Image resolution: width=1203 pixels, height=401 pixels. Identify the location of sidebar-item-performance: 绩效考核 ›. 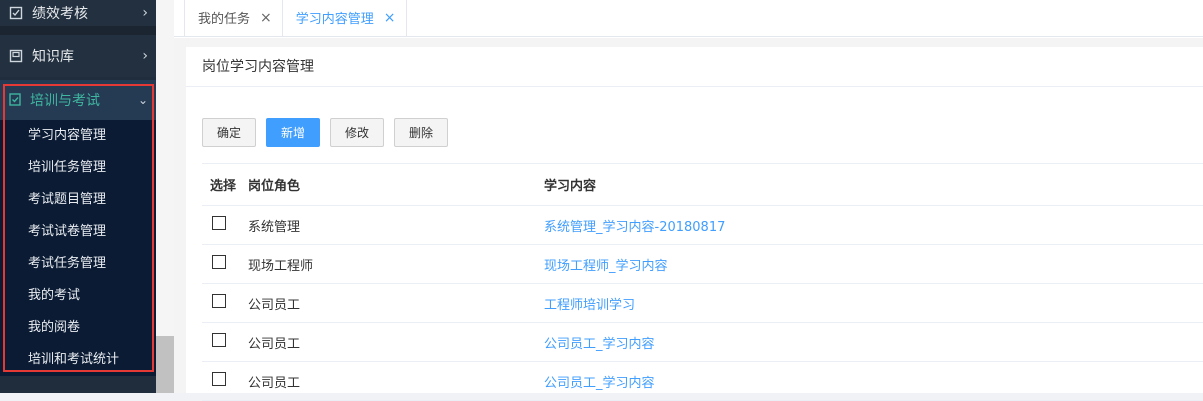
(78, 13).